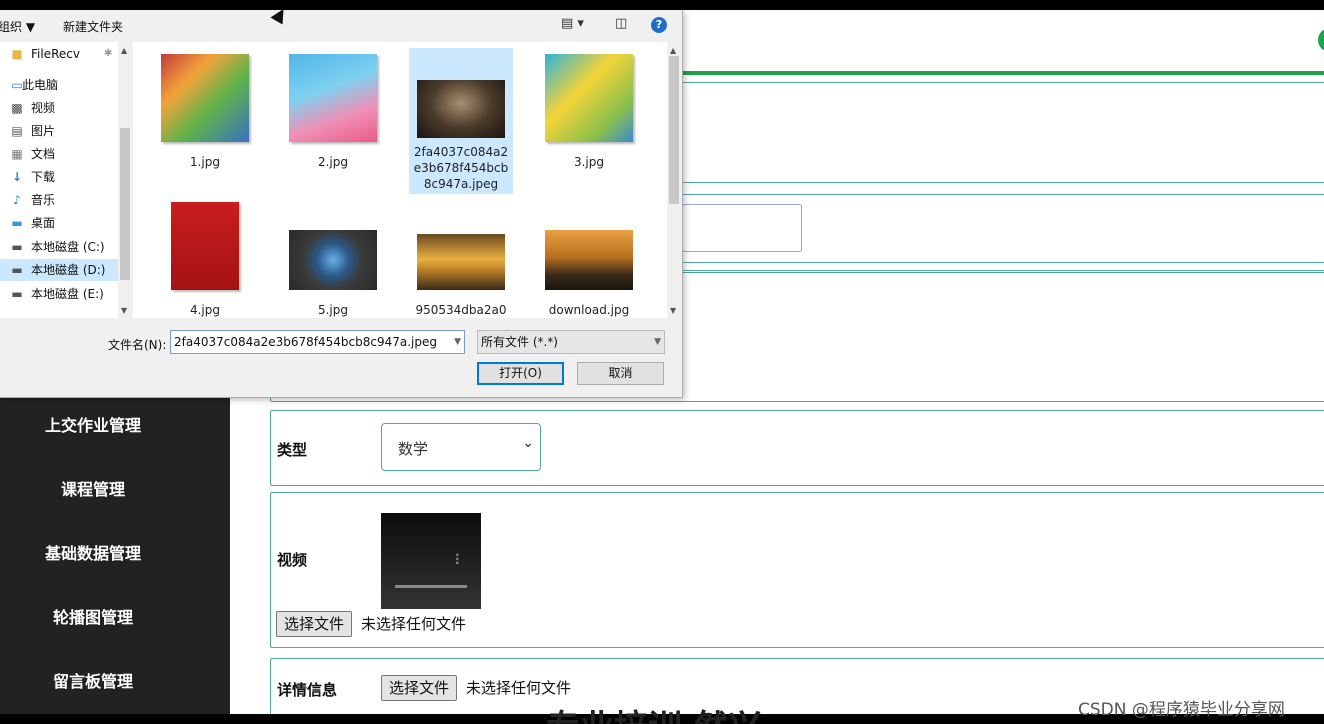  Describe the element at coordinates (414, 624) in the screenshot. I see `video-no-file-text: 未选择任何文件` at that location.